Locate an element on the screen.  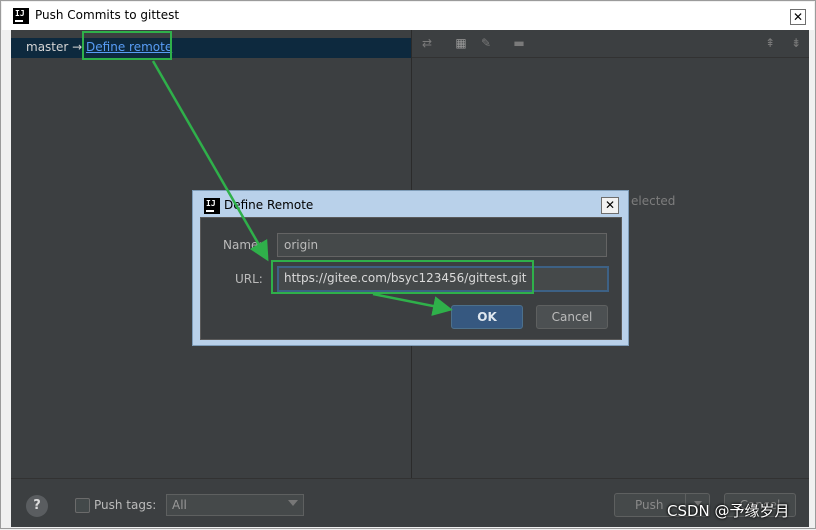
branch-arrow: → is located at coordinates (77, 47).